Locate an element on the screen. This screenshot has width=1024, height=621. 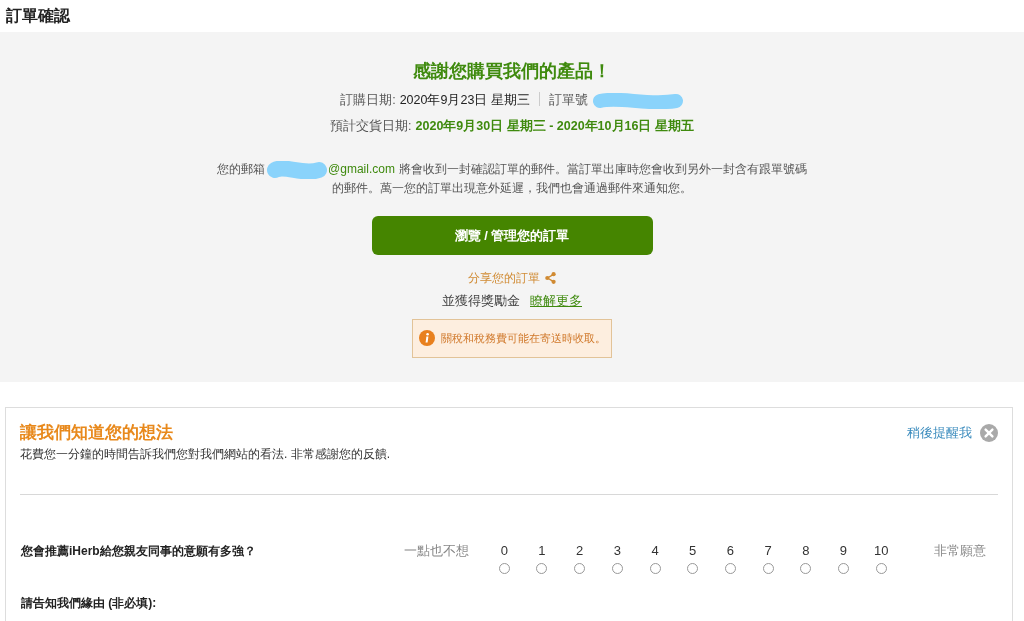
remind-later-link: 稍後提醒我 is located at coordinates (939, 433).